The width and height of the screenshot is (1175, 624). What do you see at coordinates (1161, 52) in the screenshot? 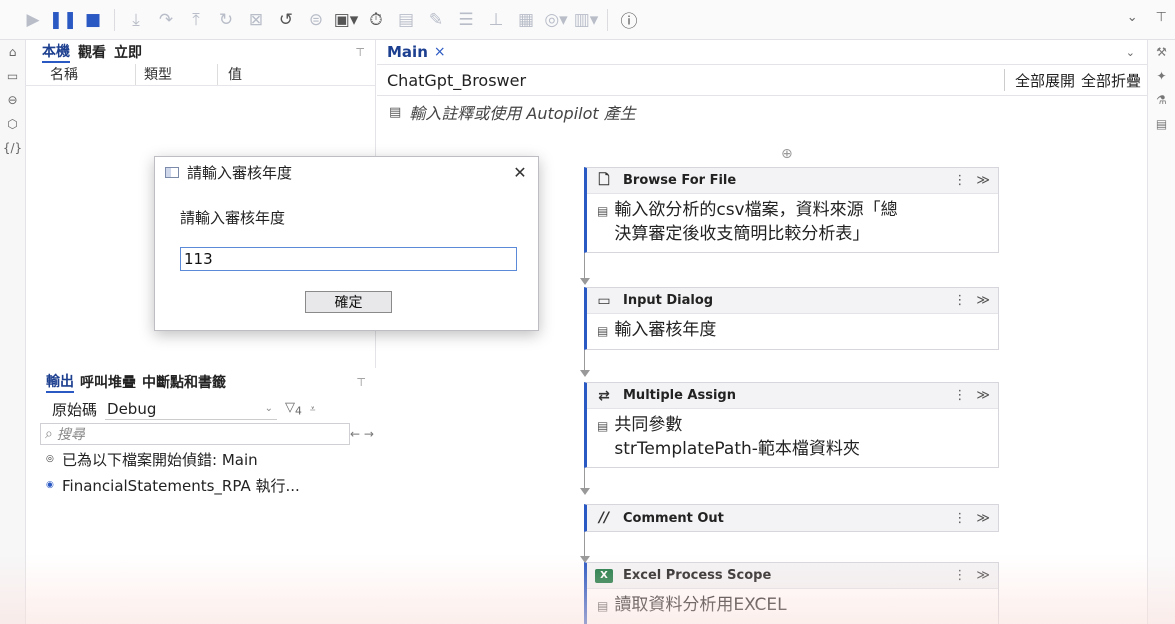
I see `wrench-icon: ⚒` at bounding box center [1161, 52].